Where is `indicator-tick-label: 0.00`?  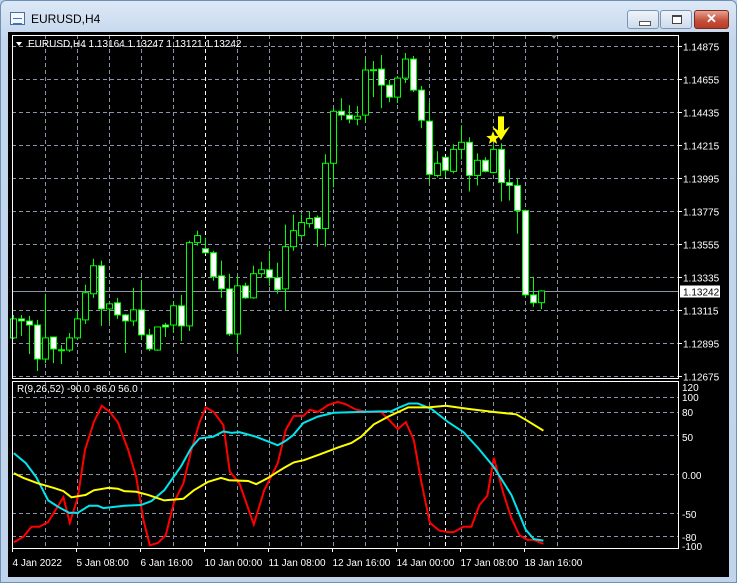
indicator-tick-label: 0.00 is located at coordinates (692, 476).